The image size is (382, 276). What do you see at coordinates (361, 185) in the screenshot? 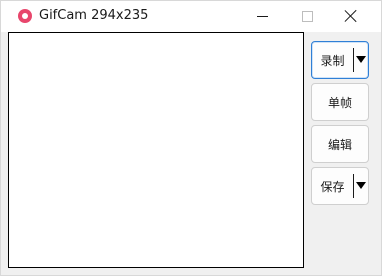
I see `save-dropdown-icon` at bounding box center [361, 185].